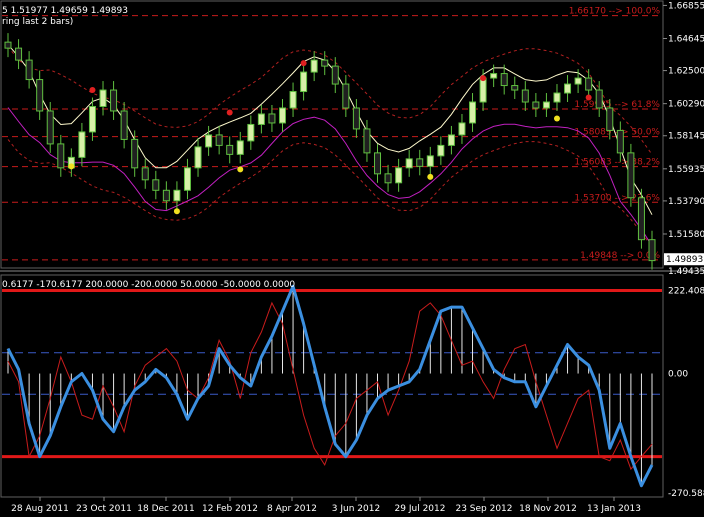 This screenshot has height=517, width=704. What do you see at coordinates (615, 12) in the screenshot?
I see `fibo-label-0: 1.66170 --> 100.0%` at bounding box center [615, 12].